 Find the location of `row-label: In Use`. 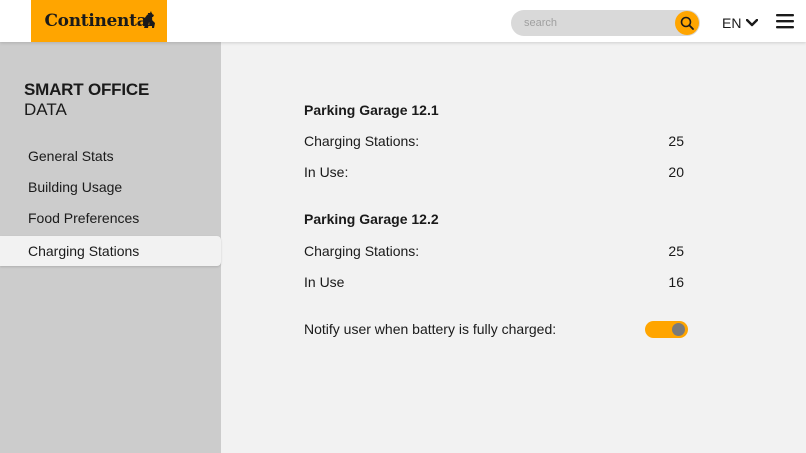

row-label: In Use is located at coordinates (324, 282).